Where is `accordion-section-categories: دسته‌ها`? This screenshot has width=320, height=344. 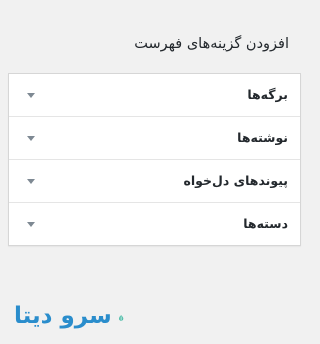 accordion-section-categories: دسته‌ها is located at coordinates (154, 224).